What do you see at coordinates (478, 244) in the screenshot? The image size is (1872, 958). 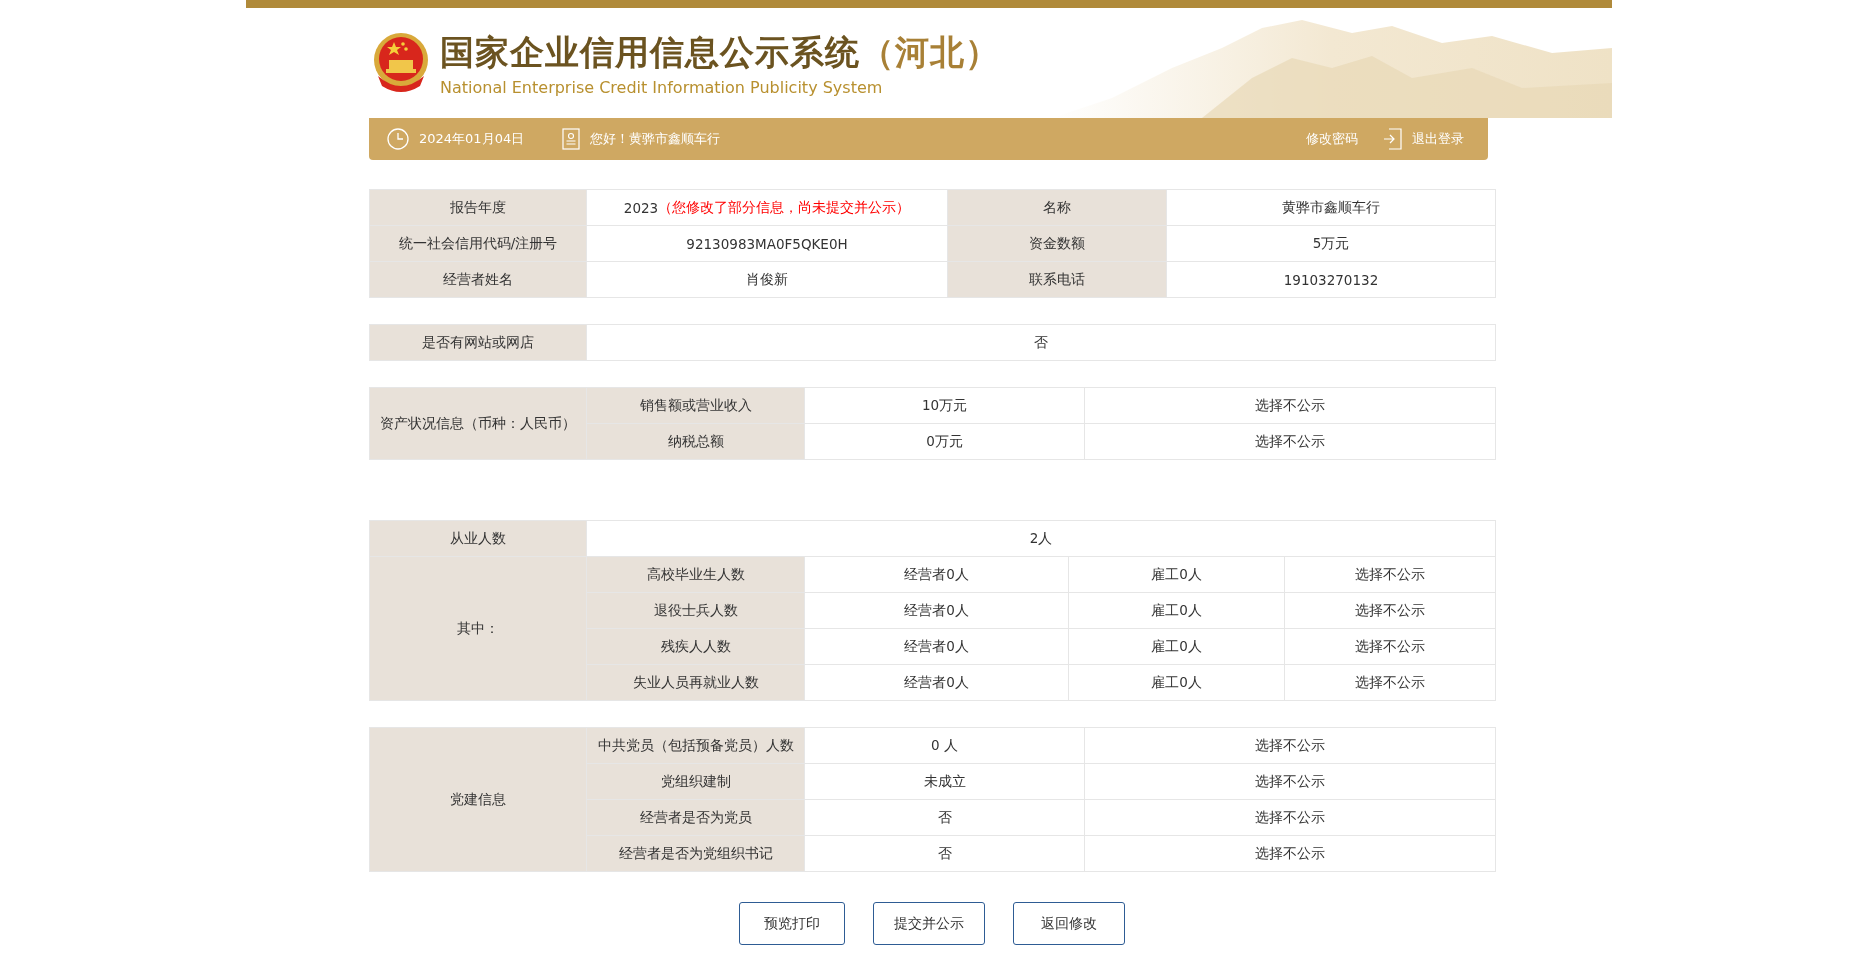 I see `label-cell: 统一社会信用代码/注册号` at bounding box center [478, 244].